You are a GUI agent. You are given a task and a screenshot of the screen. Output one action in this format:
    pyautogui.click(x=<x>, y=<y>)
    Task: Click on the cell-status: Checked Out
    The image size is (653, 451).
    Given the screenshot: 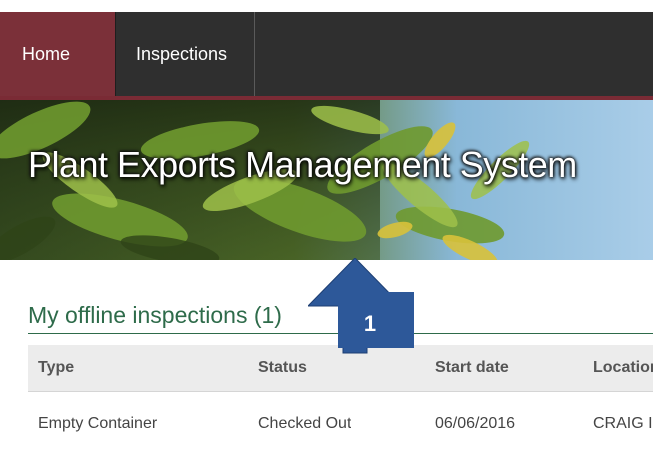 What is the action you would take?
    pyautogui.click(x=305, y=423)
    